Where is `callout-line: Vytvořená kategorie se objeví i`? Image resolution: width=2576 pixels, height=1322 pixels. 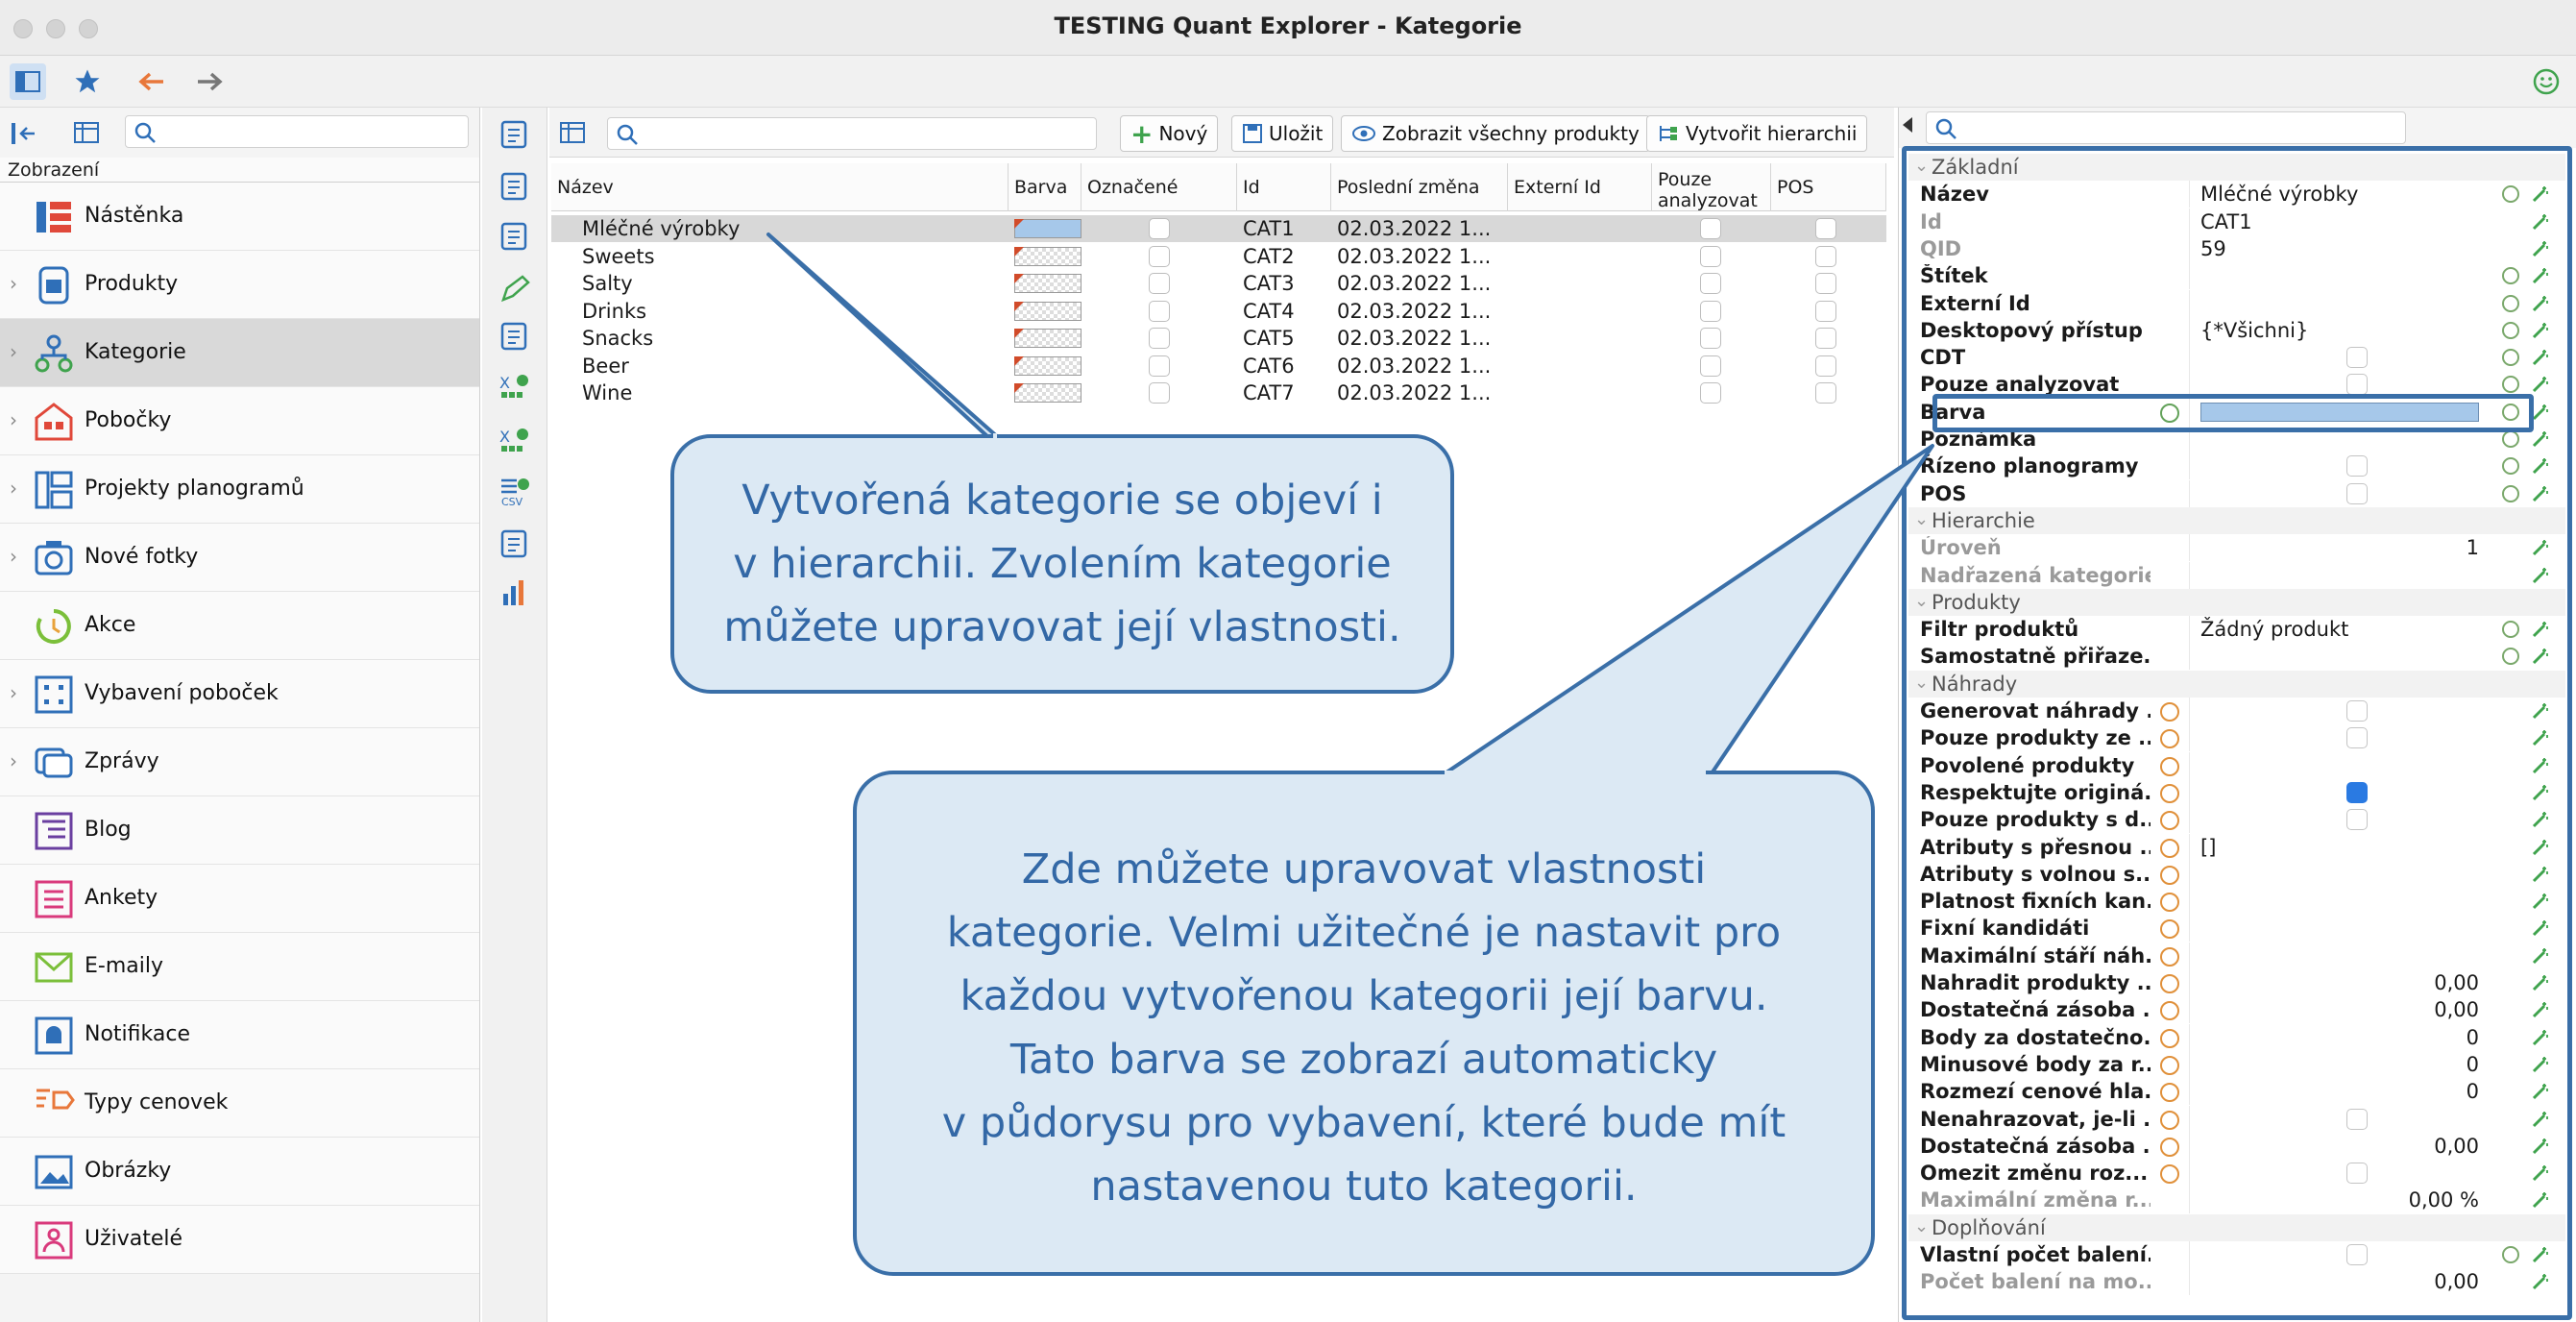
callout-line: Vytvořená kategorie se objeví i is located at coordinates (1062, 501).